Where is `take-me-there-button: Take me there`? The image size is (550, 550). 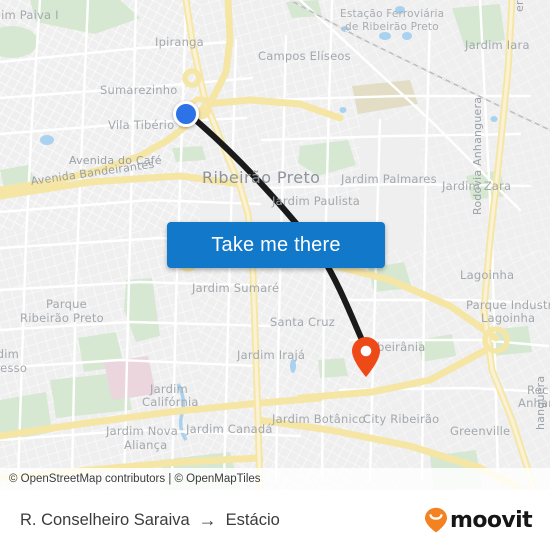 take-me-there-button: Take me there is located at coordinates (276, 245).